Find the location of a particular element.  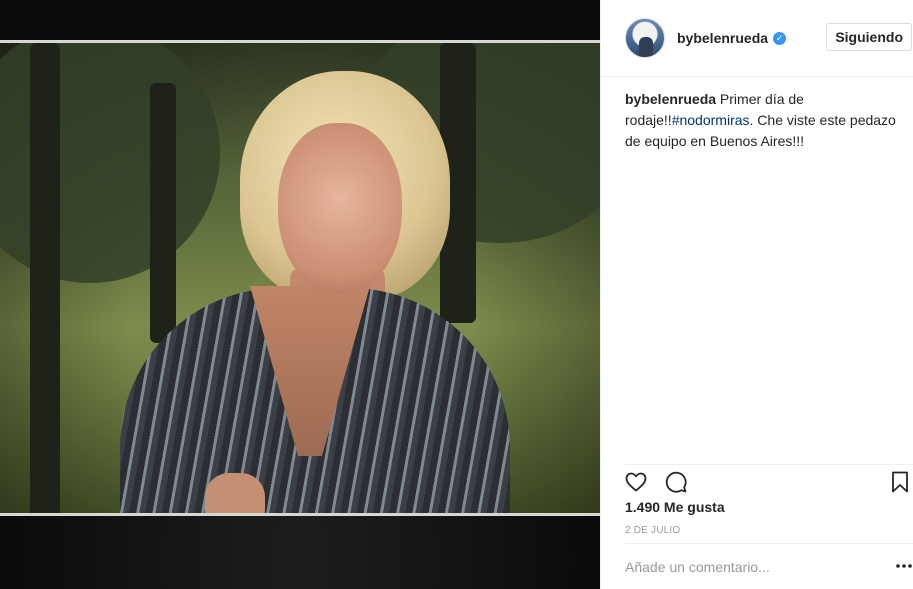

header-username: bybelenrueda is located at coordinates (722, 38).